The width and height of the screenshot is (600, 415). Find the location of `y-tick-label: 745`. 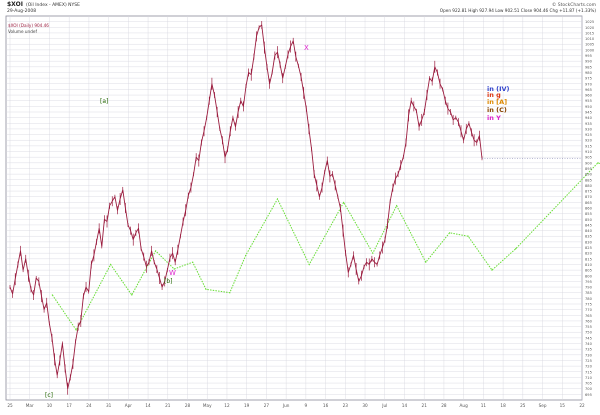

y-tick-label: 745 is located at coordinates (588, 338).